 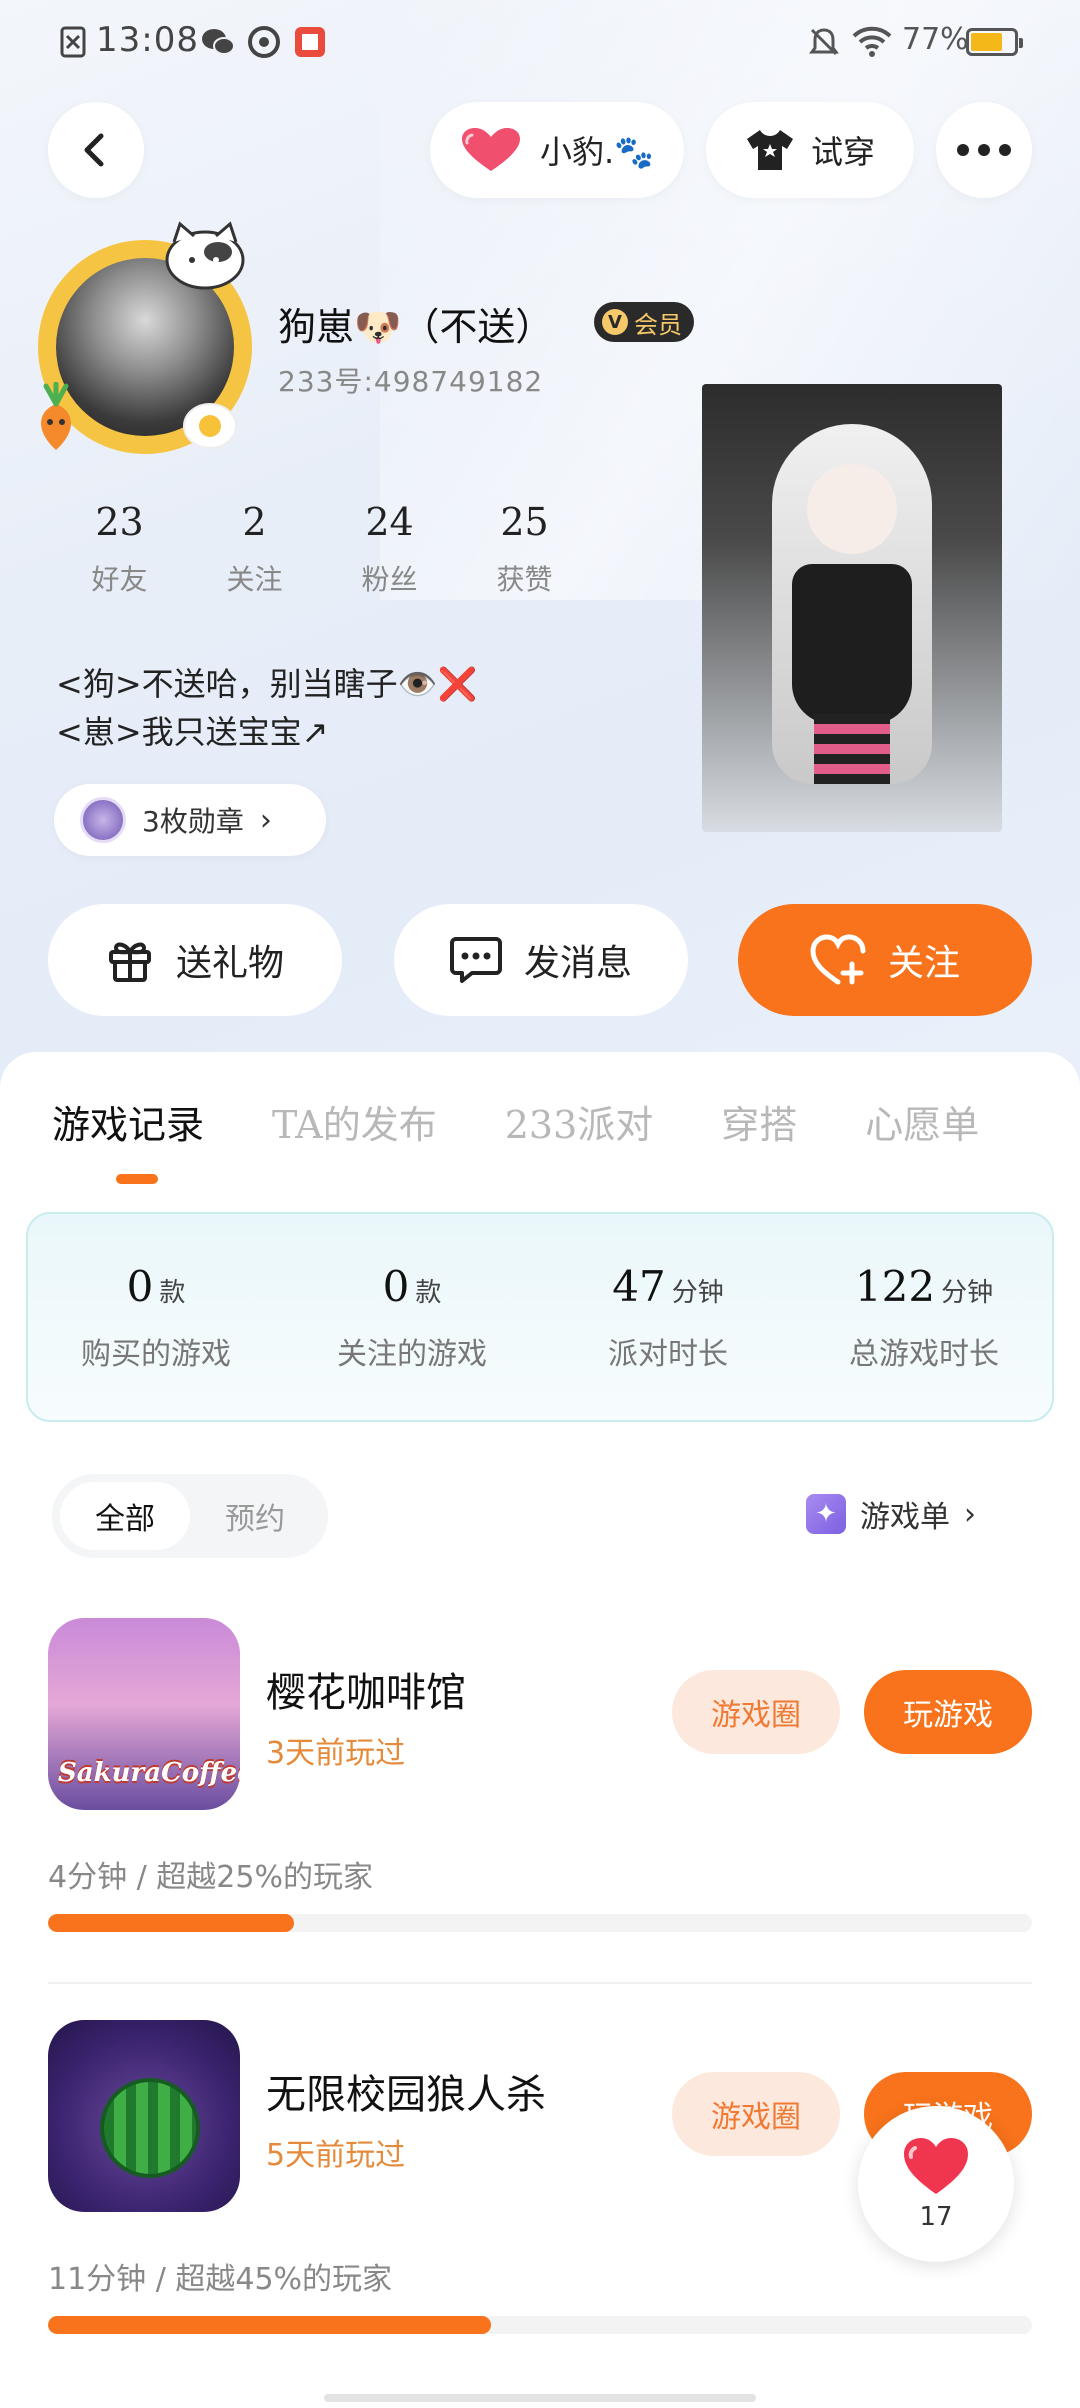 I want to click on stat-friends: 23 好友, so click(x=119, y=549).